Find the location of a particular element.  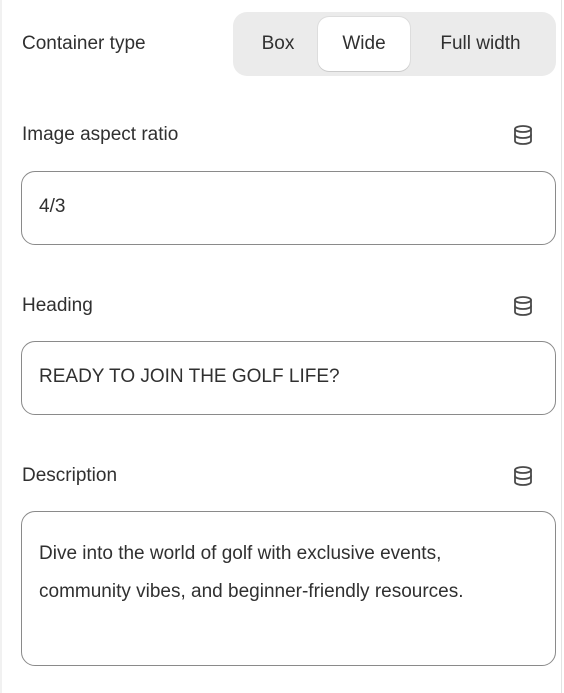

container-type-option-wide: Wide is located at coordinates (364, 44).